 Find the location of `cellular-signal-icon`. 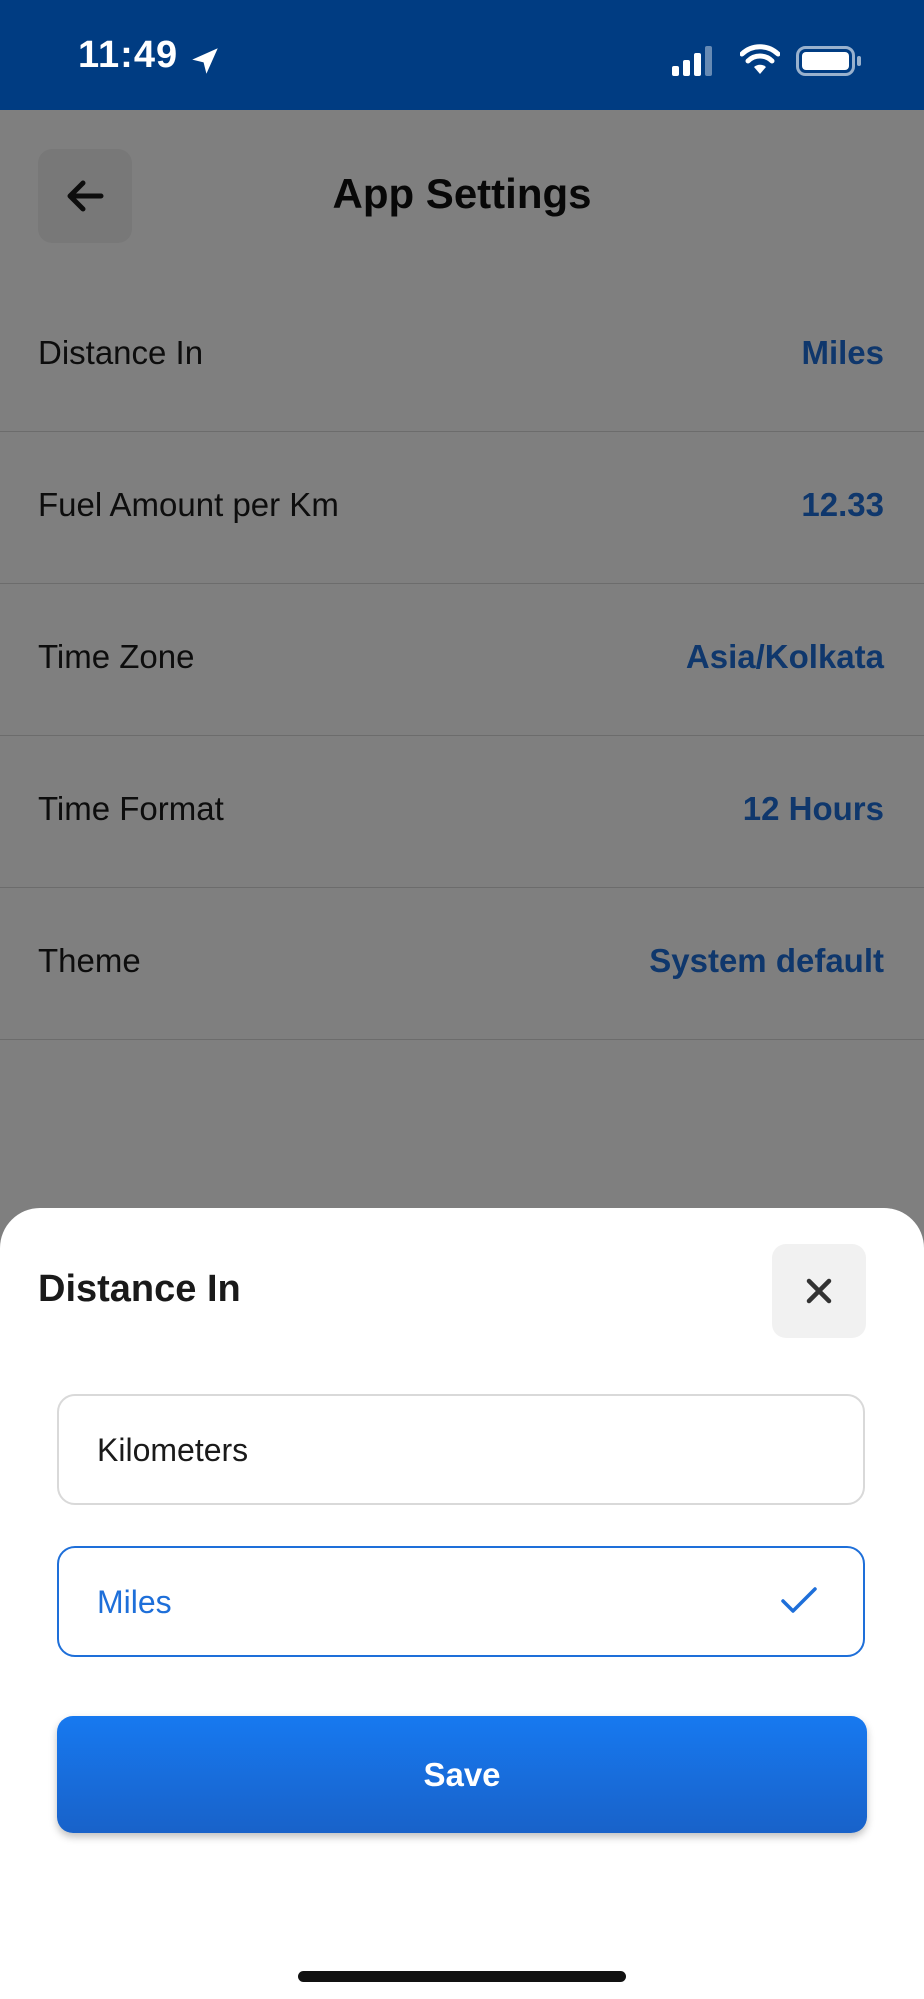

cellular-signal-icon is located at coordinates (692, 61).